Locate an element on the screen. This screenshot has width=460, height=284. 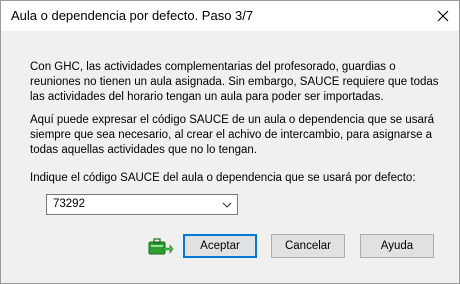
cancel-button: Cancelar is located at coordinates (308, 246).